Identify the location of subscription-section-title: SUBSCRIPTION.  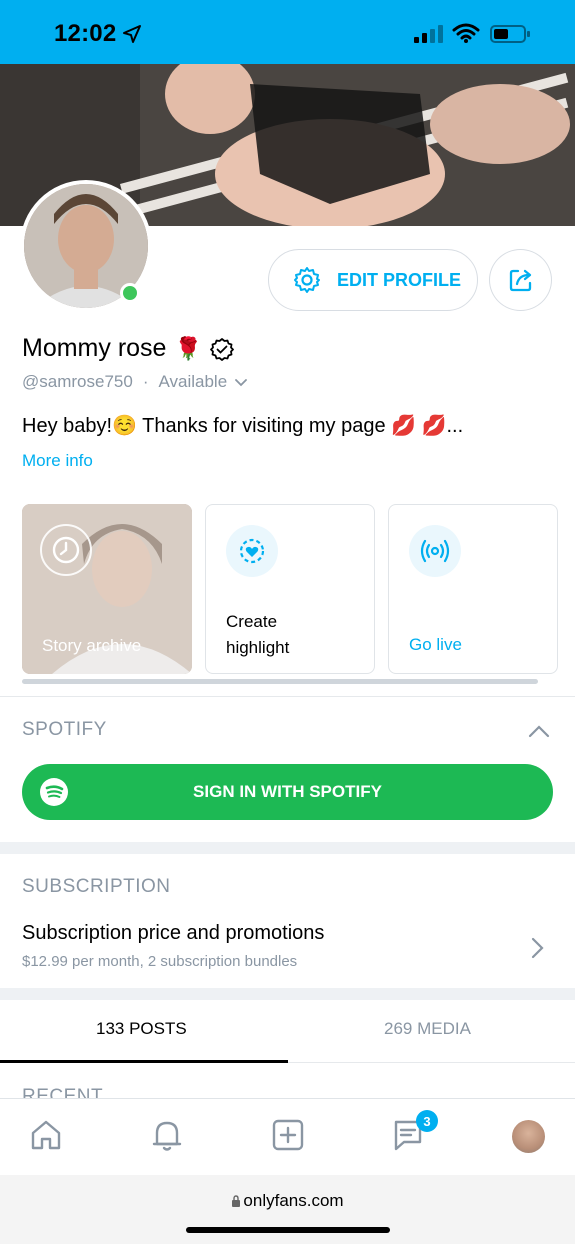
(96, 886).